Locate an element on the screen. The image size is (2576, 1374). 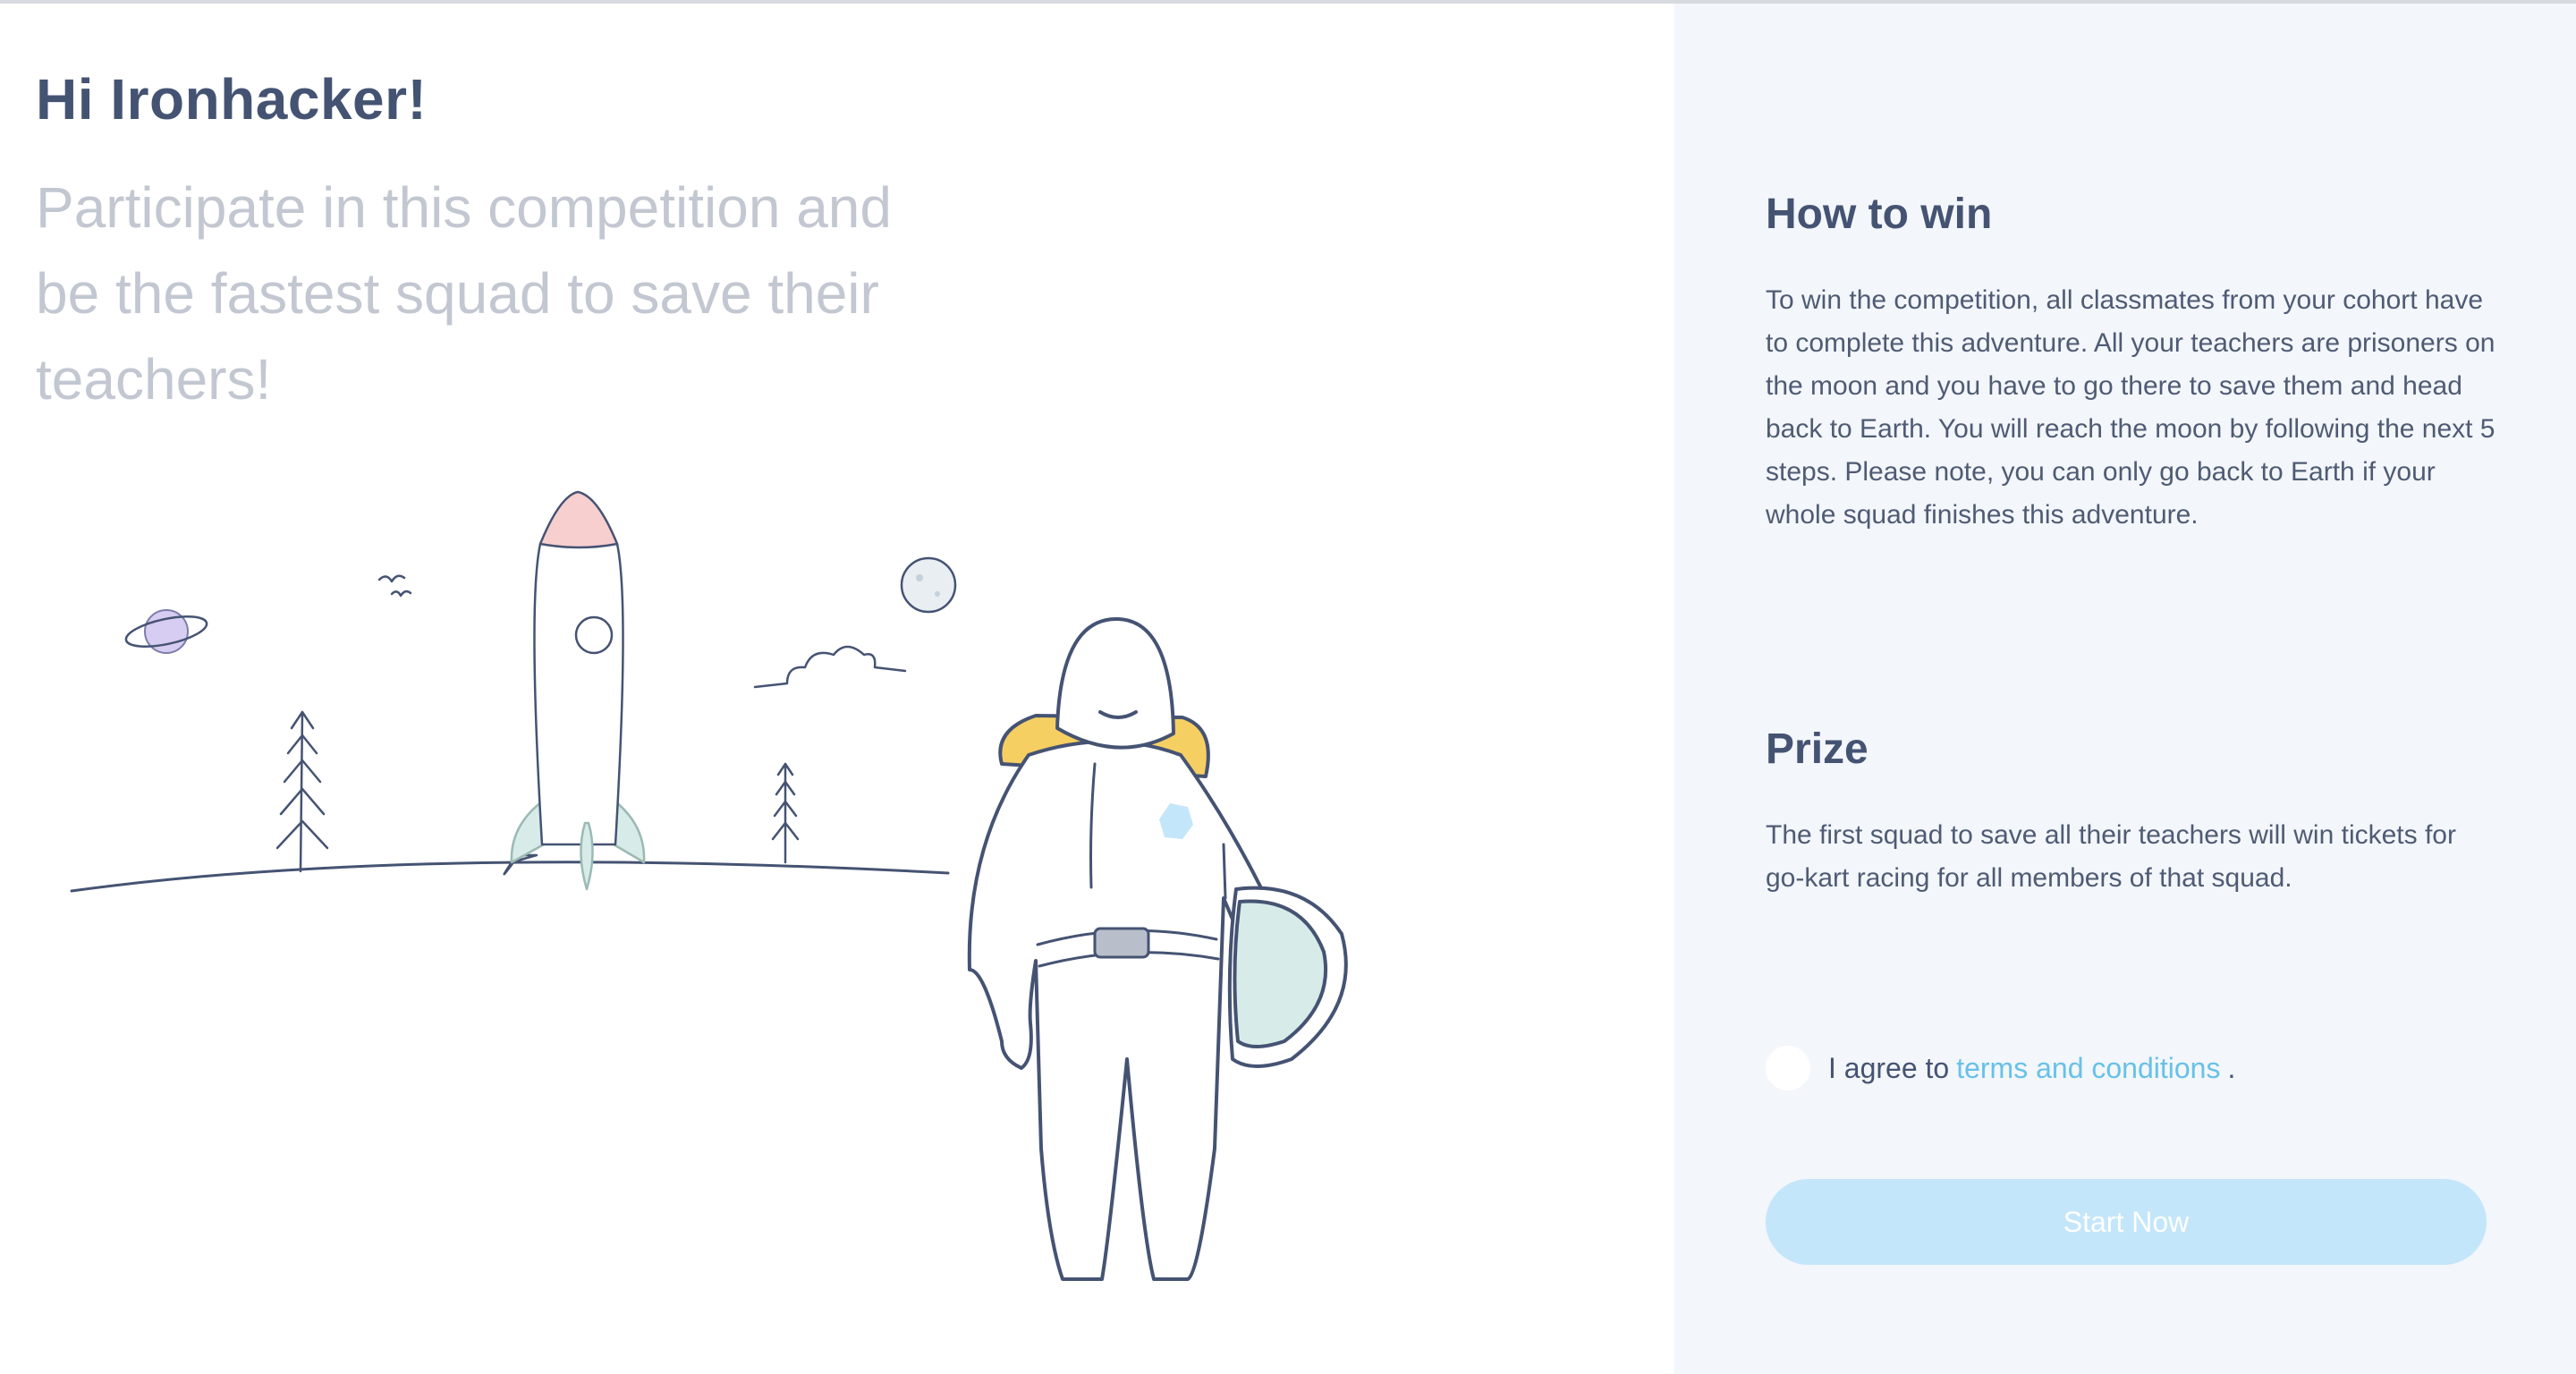
moon-icon is located at coordinates (928, 585).